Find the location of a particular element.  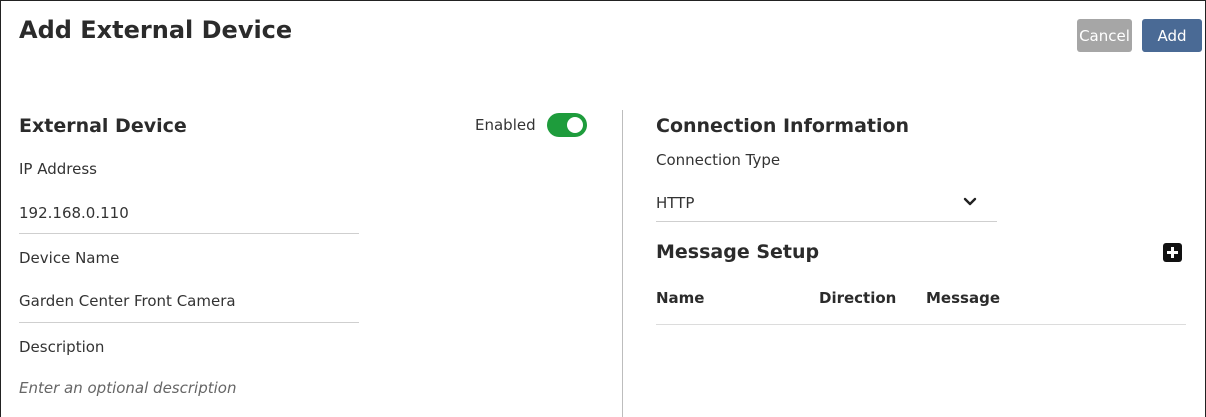

plus-square-icon is located at coordinates (1172, 252).